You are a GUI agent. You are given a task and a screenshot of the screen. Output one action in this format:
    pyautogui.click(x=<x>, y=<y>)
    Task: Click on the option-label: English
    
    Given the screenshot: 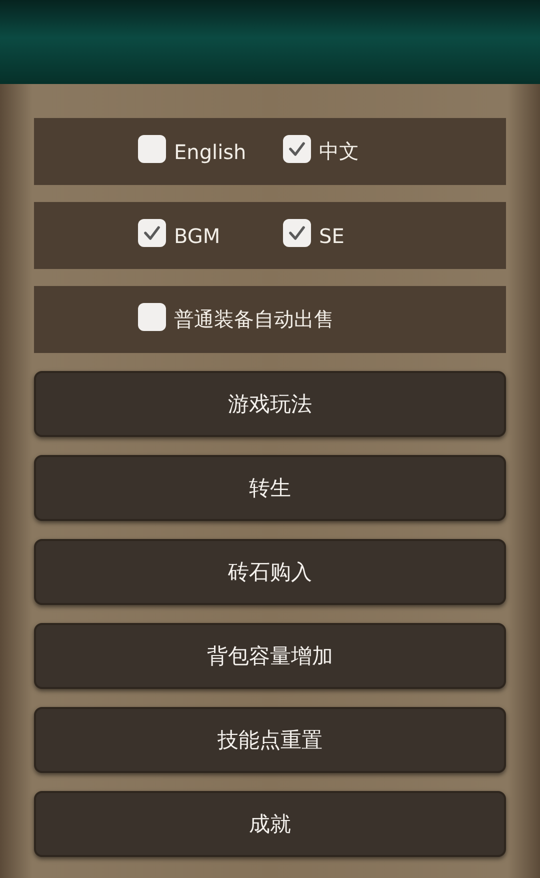 What is the action you would take?
    pyautogui.click(x=210, y=152)
    